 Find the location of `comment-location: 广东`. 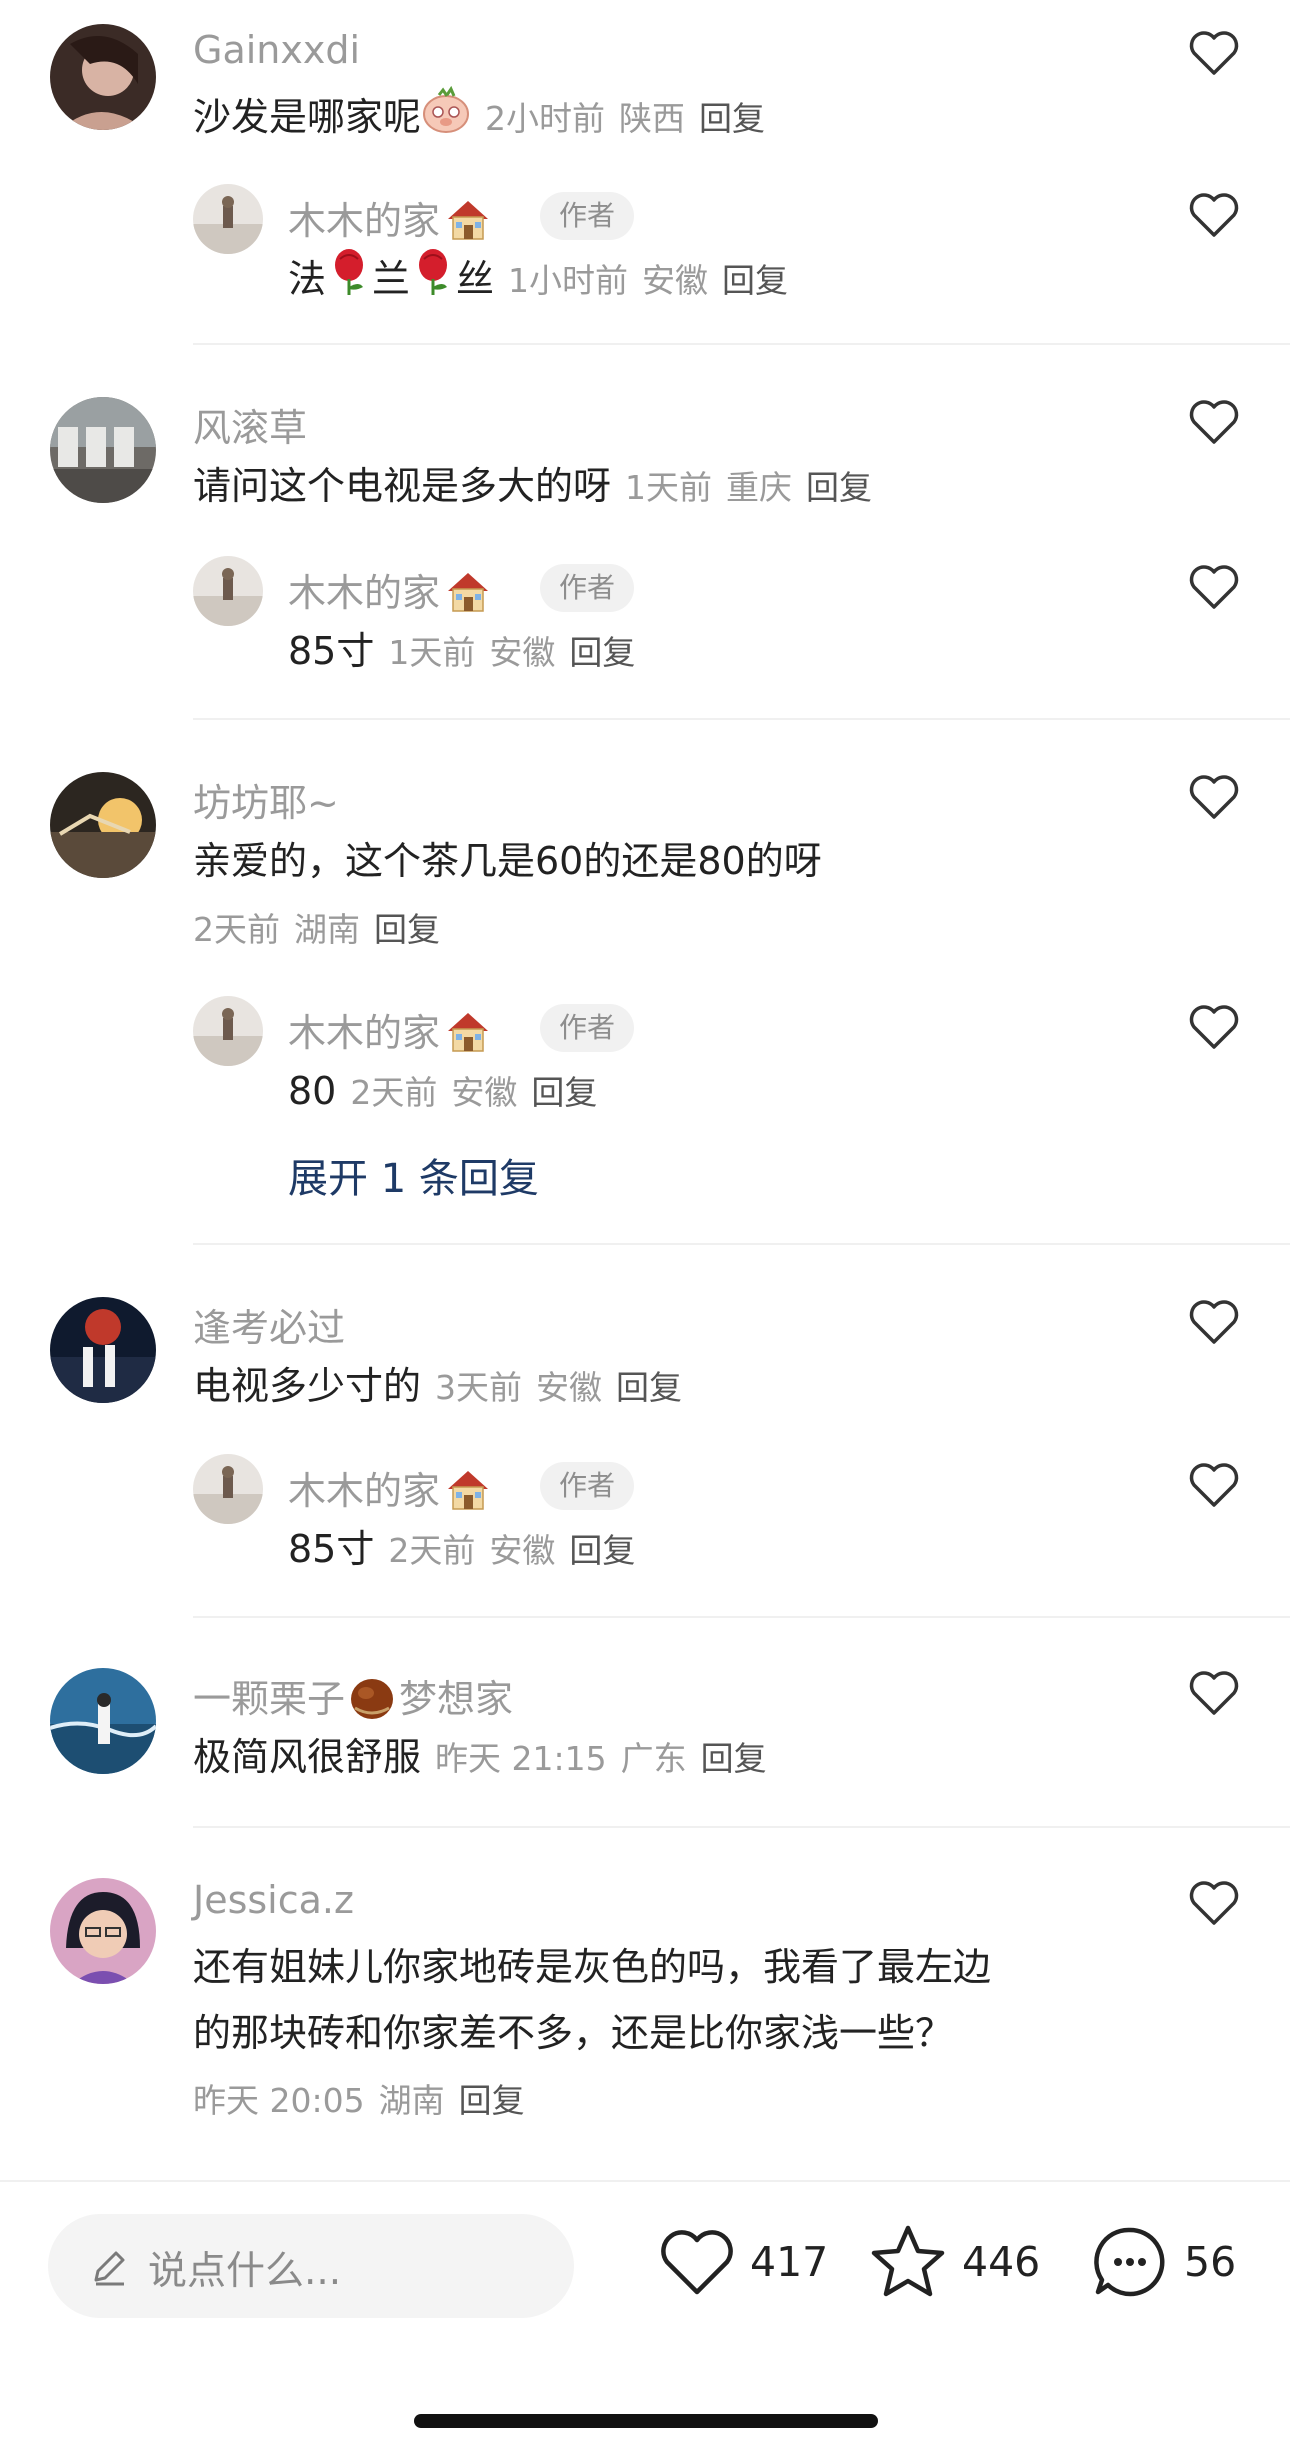

comment-location: 广东 is located at coordinates (653, 1758).